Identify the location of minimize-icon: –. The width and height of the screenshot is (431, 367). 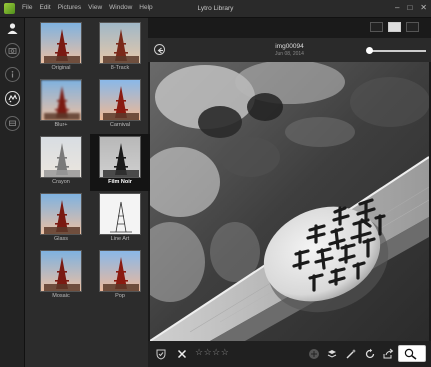
(397, 8).